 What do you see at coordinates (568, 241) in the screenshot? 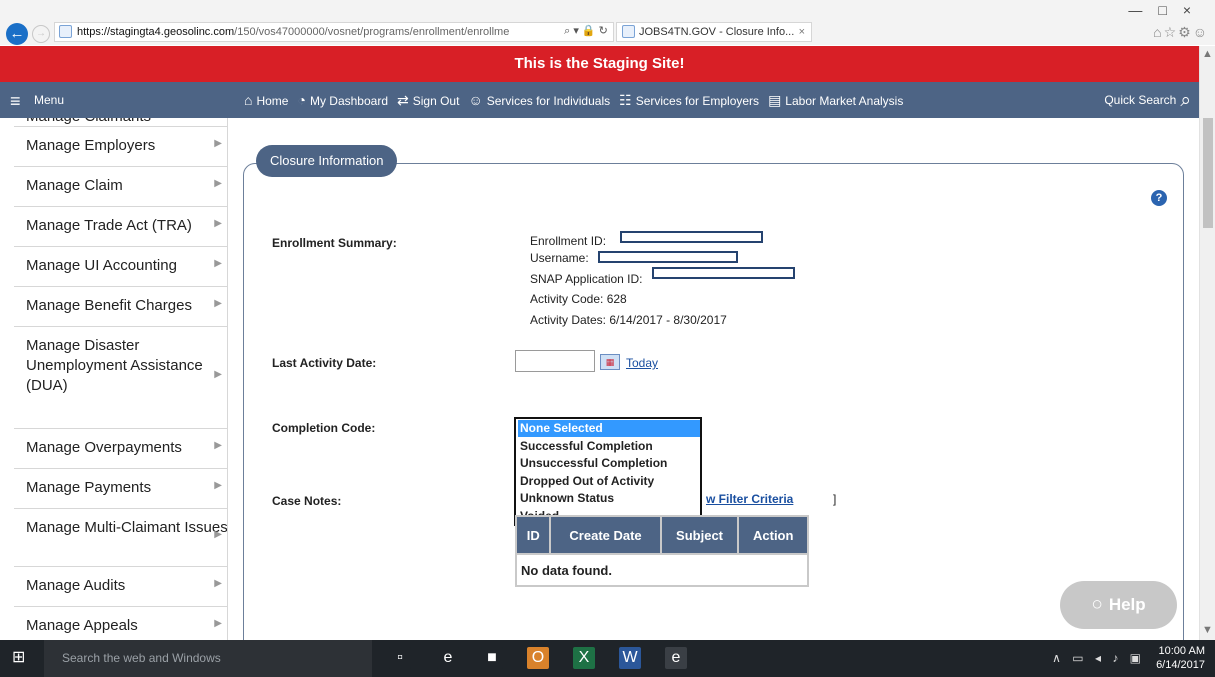
I see `enrollment-id-label: Enrollment ID:` at bounding box center [568, 241].